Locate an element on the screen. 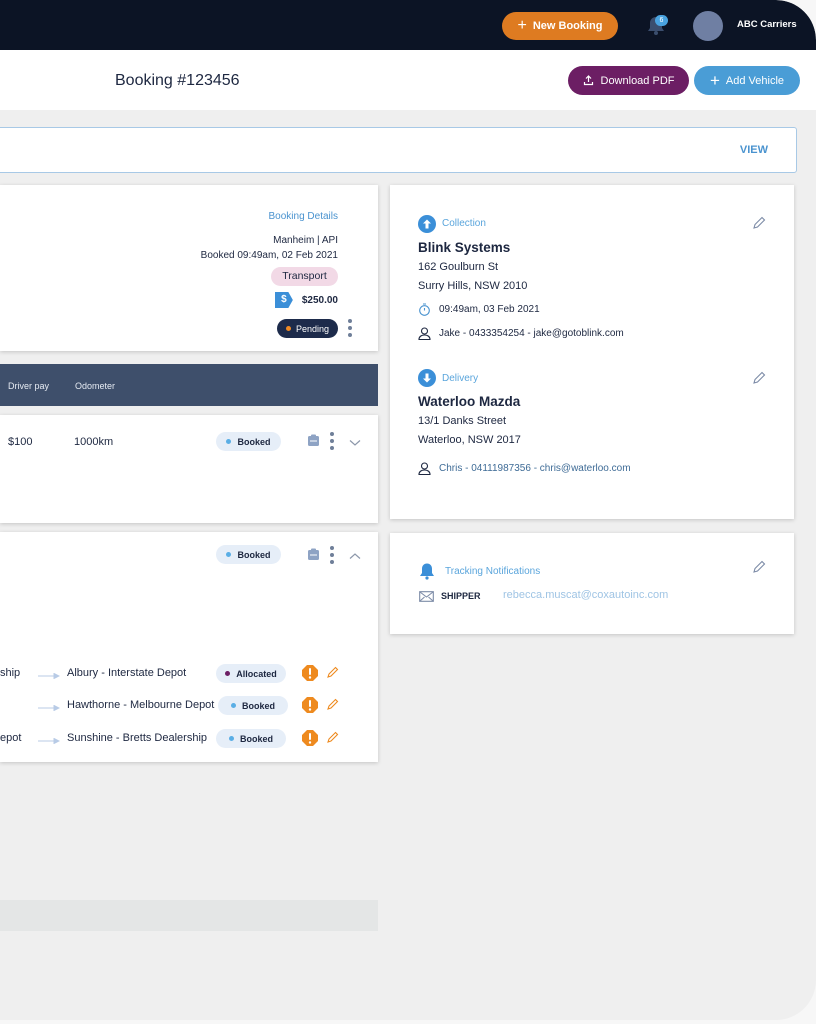  delivery-arrow-down-icon is located at coordinates (427, 378).